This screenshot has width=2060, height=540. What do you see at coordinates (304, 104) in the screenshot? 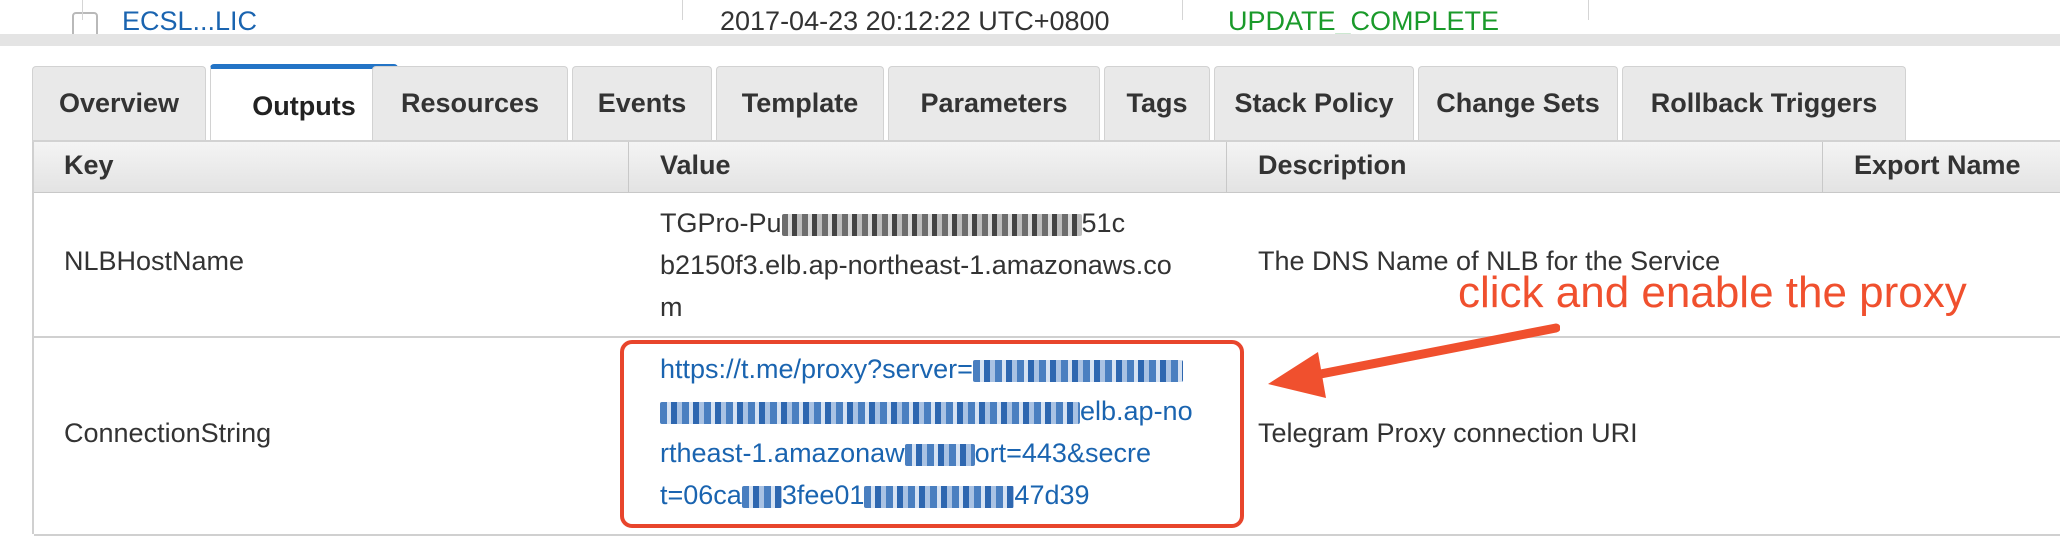
I see `tab-outputs: Outputs` at bounding box center [304, 104].